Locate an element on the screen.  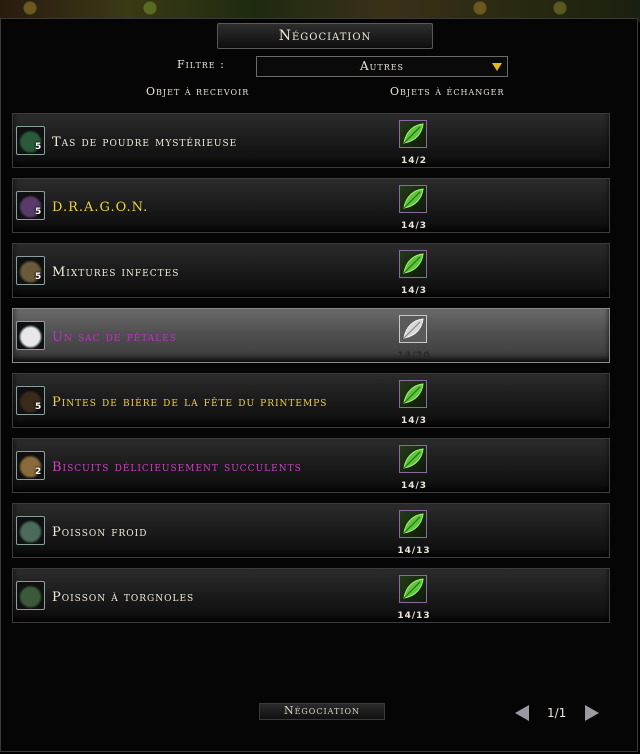
item-row: Un sac de pétales 14/20 is located at coordinates (311, 335).